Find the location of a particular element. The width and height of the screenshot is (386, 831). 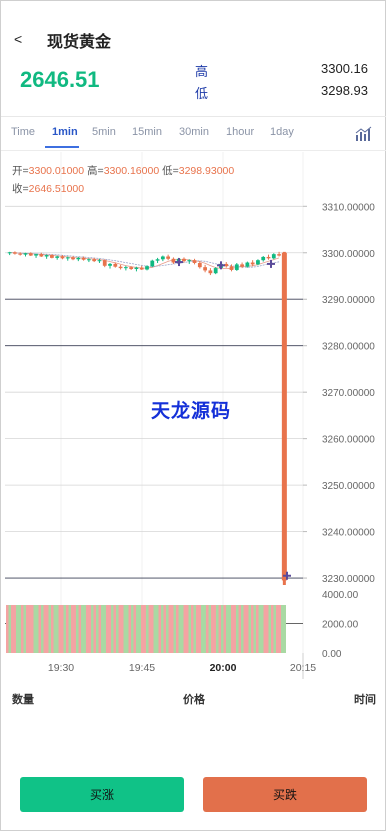

tab-30min: 30min is located at coordinates (194, 132).